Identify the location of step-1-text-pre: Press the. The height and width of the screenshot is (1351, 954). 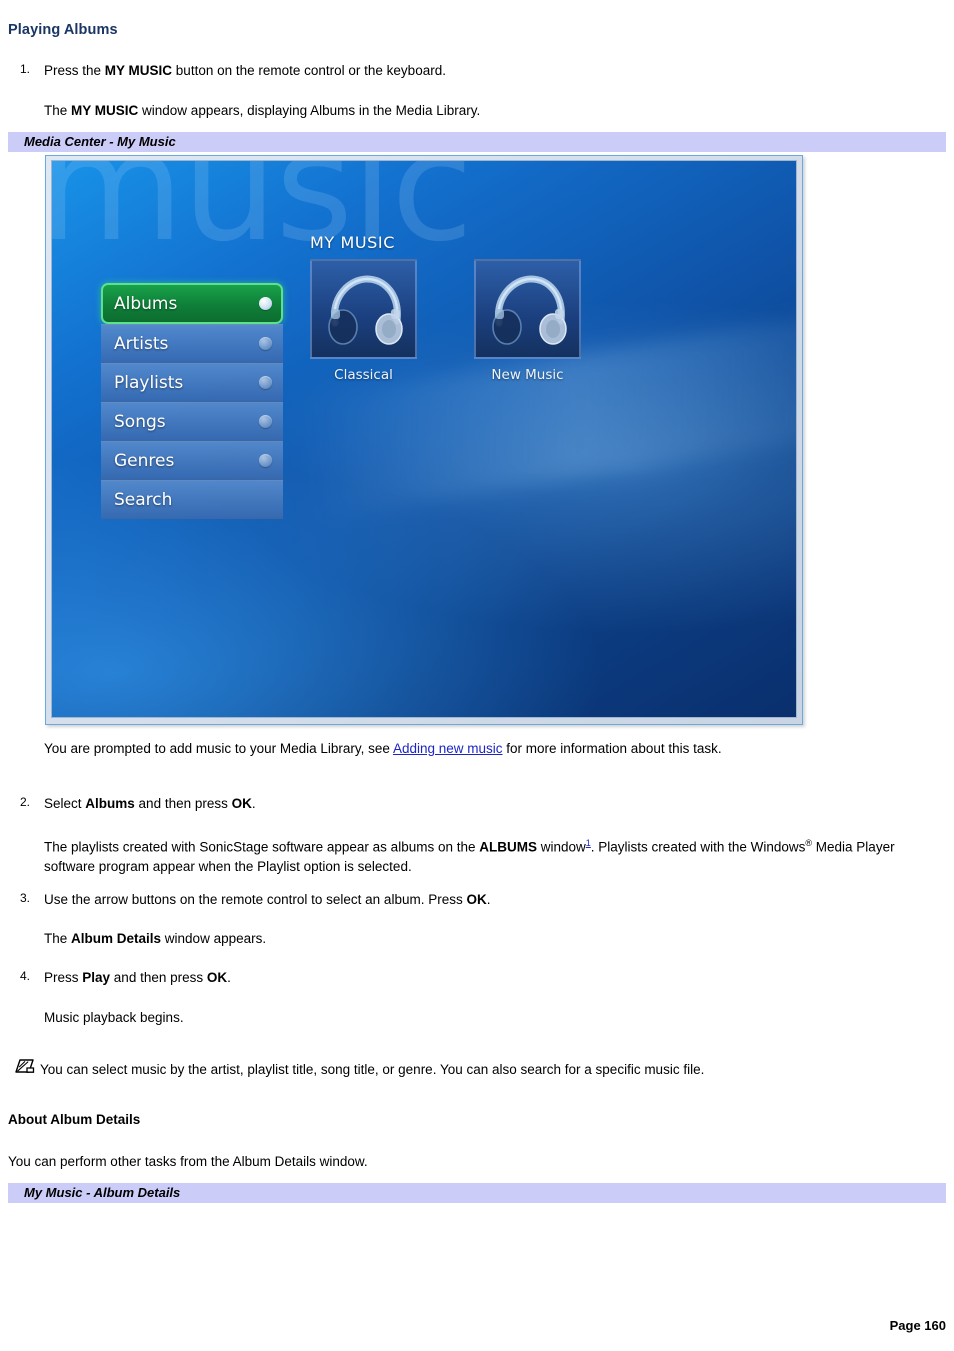
(74, 70).